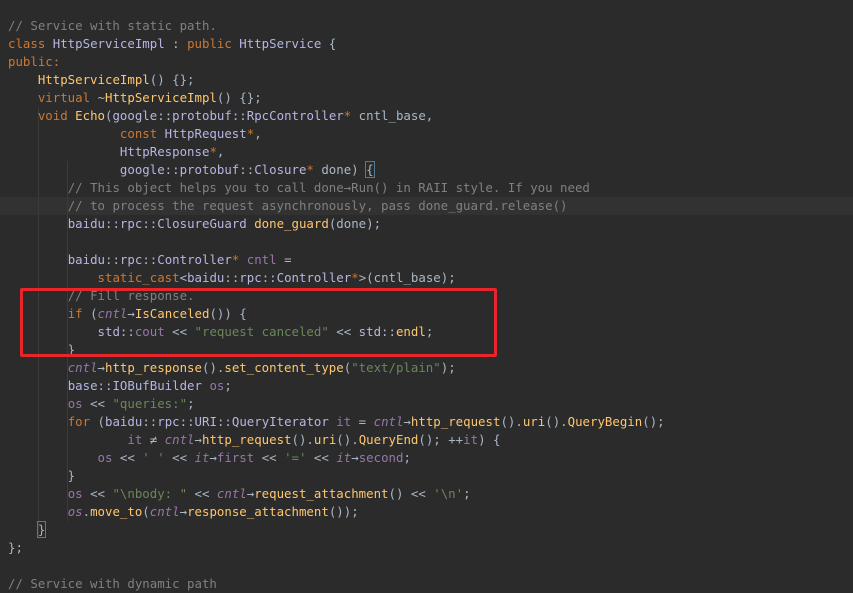 This screenshot has width=853, height=593. Describe the element at coordinates (135, 439) in the screenshot. I see `code-token: it` at that location.